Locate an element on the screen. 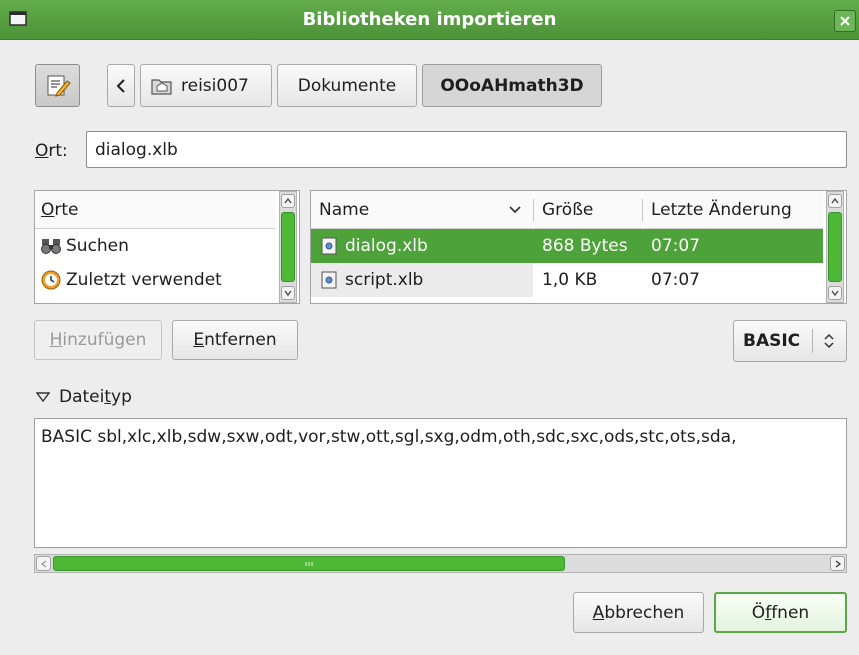  files-scrollbar is located at coordinates (835, 247).